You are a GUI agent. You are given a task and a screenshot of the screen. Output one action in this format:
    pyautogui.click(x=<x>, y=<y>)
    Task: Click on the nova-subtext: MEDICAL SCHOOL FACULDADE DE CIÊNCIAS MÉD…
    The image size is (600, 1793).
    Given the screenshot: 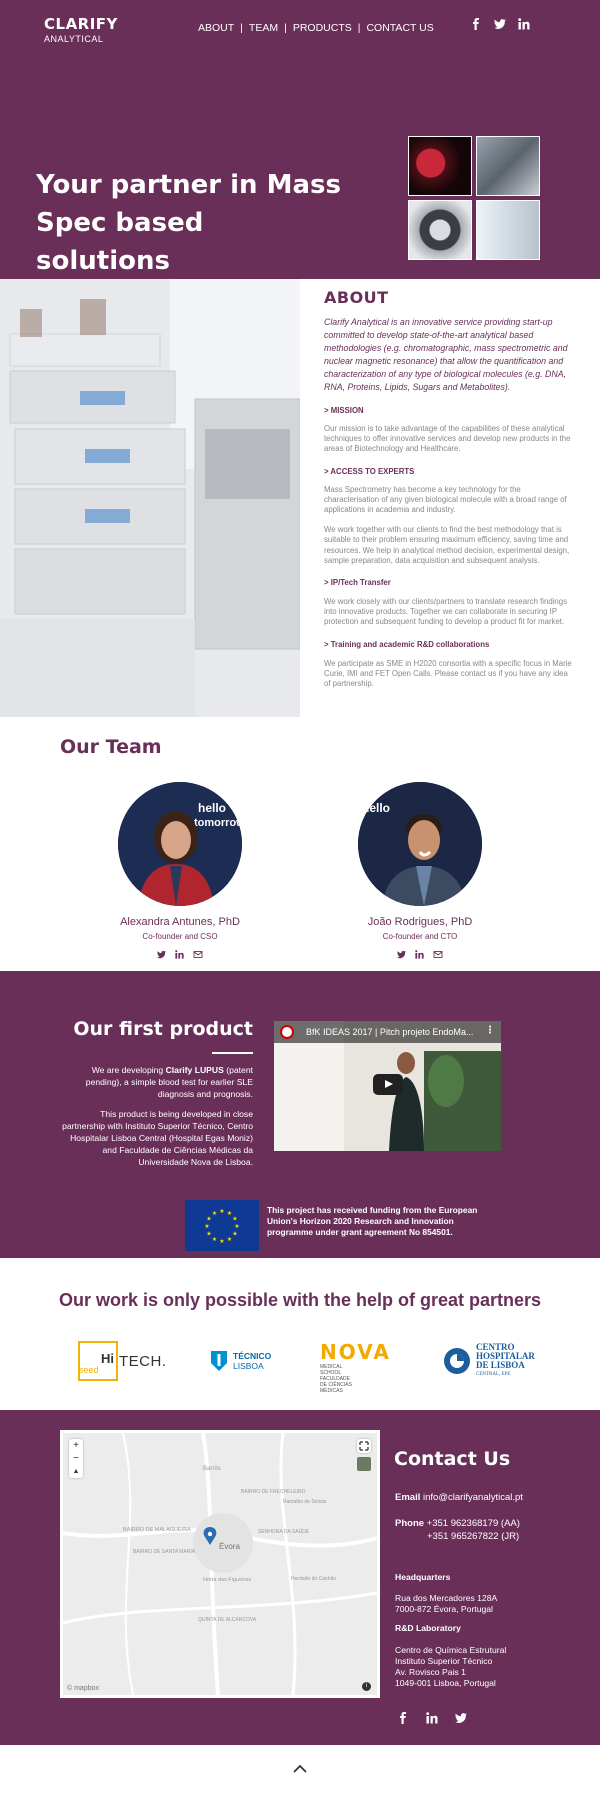 What is the action you would take?
    pyautogui.click(x=336, y=1379)
    